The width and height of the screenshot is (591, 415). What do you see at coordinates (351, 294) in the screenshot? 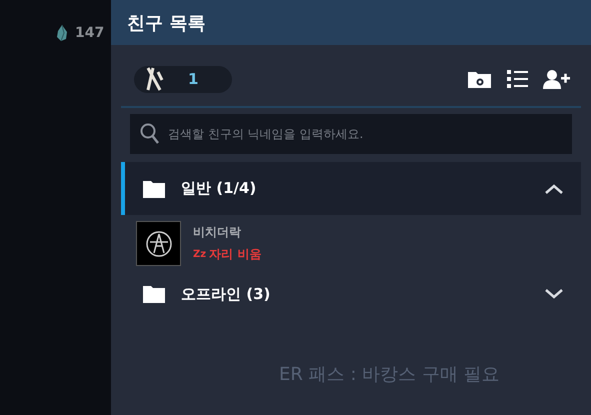
I see `group-header: 오프라인 (3)` at bounding box center [351, 294].